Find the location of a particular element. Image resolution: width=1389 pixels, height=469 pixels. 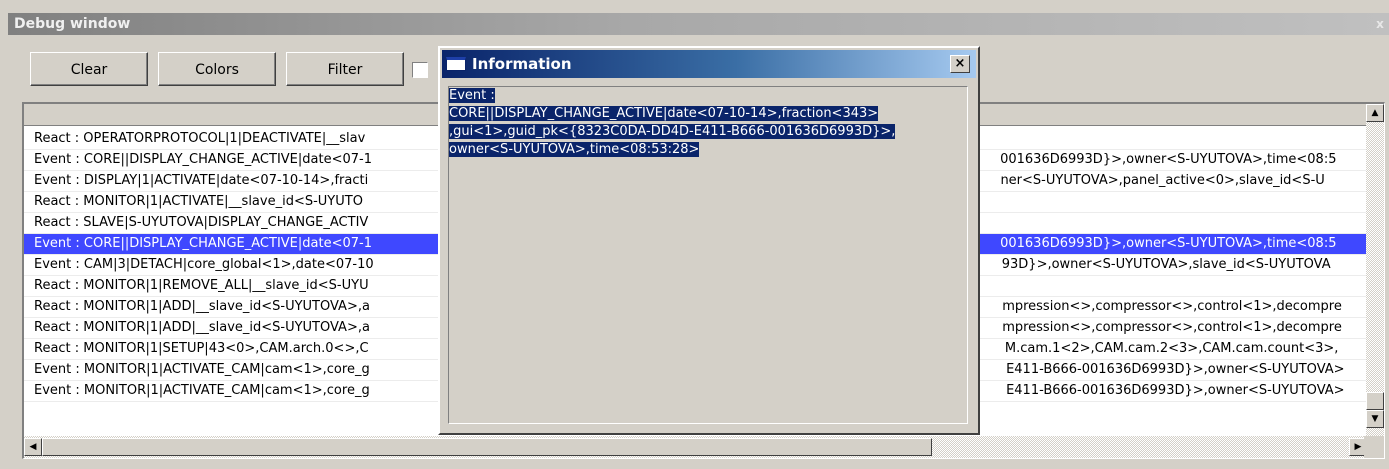

dialog-title: Information is located at coordinates (522, 64).